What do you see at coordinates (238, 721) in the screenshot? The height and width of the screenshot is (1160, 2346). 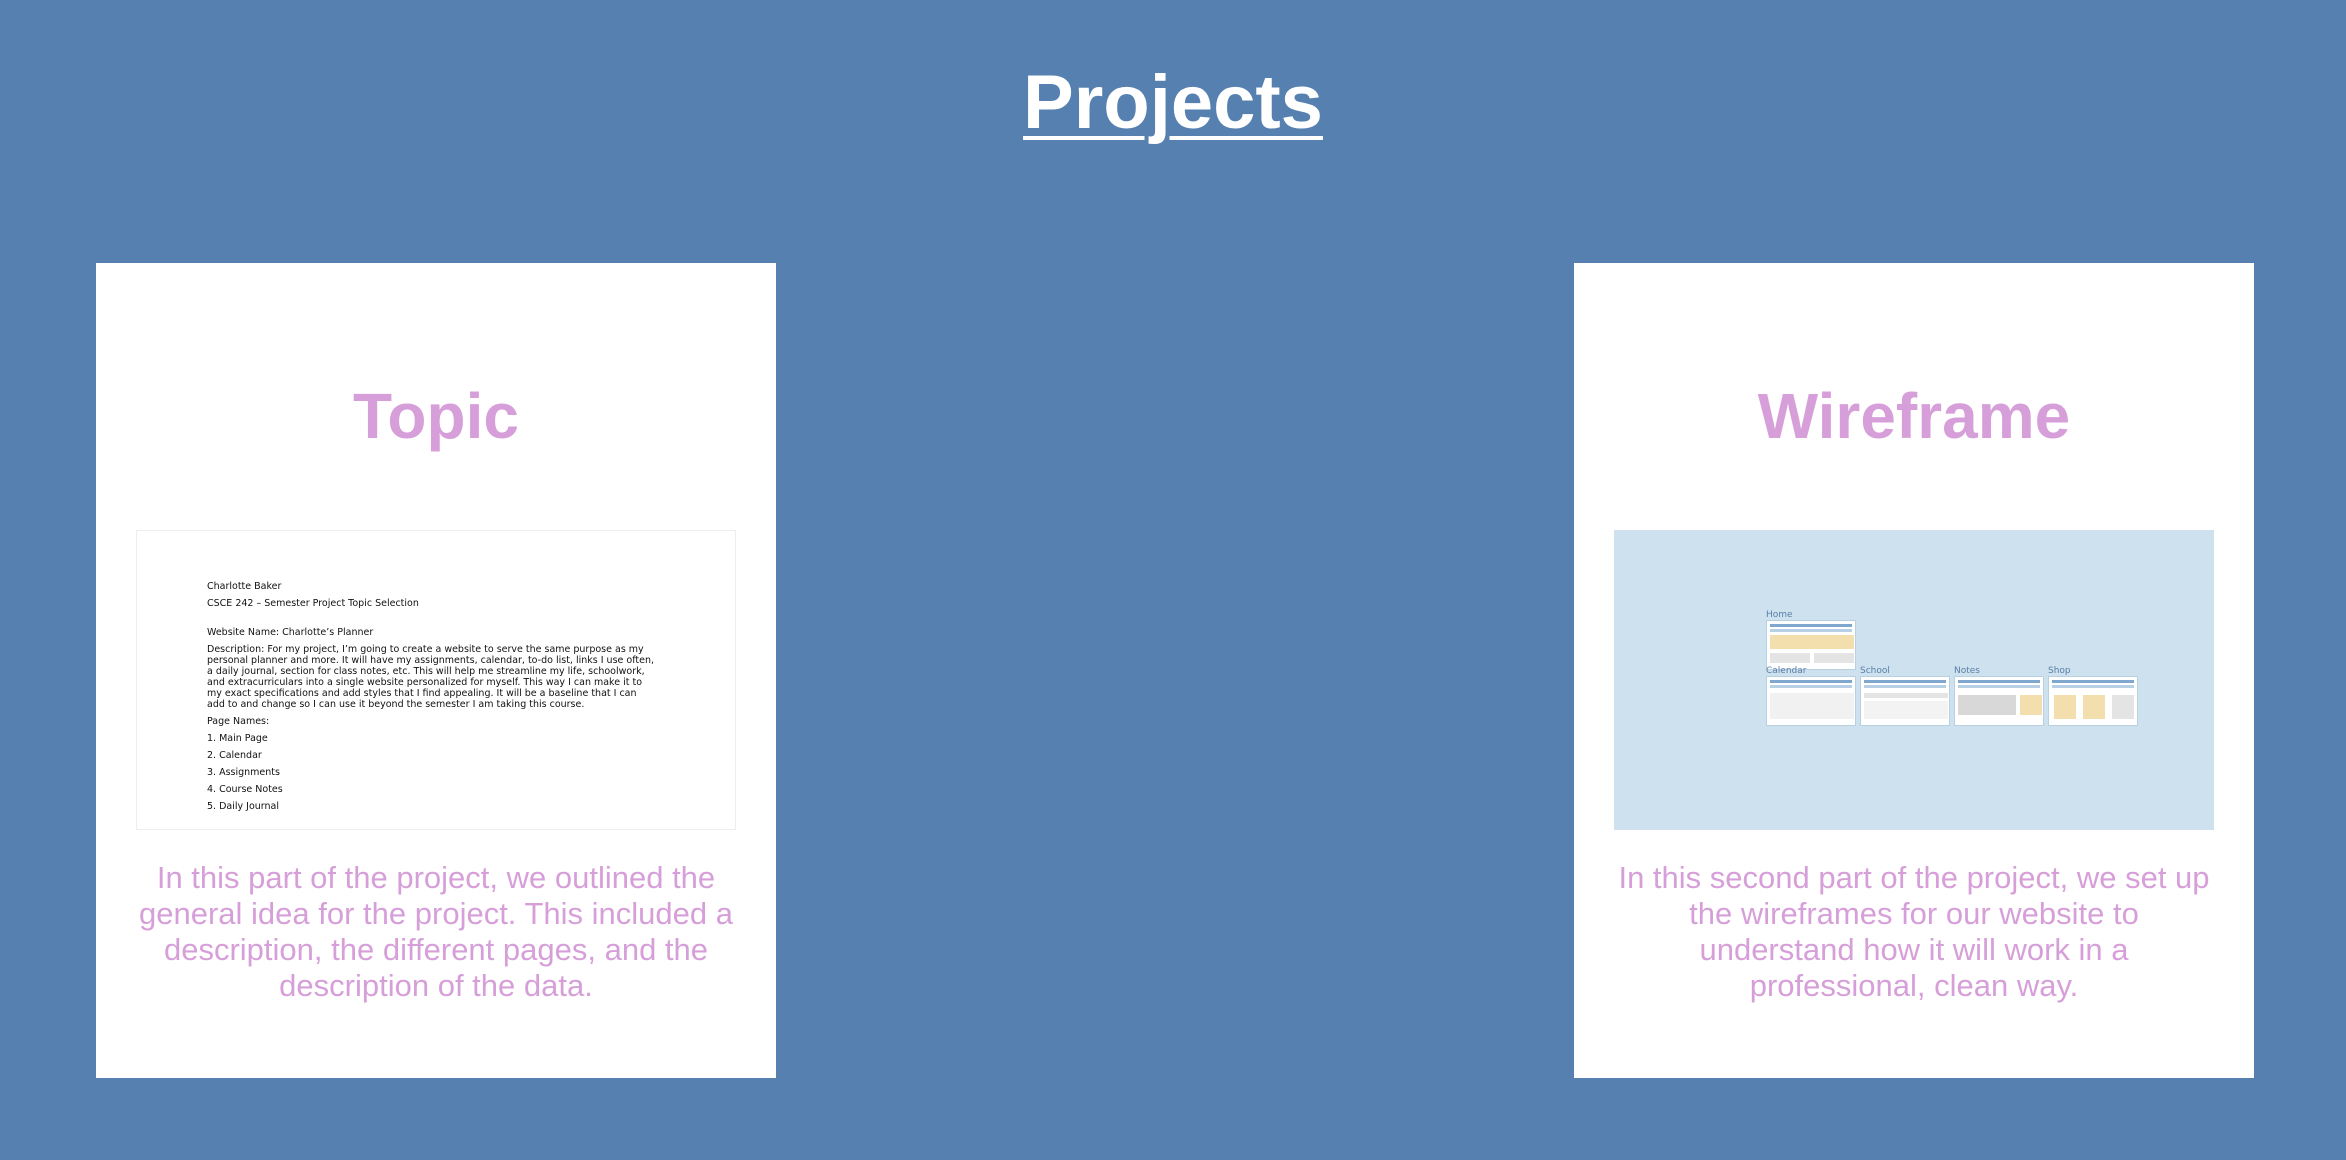 I see `doc-page-names-heading: Page Names:` at bounding box center [238, 721].